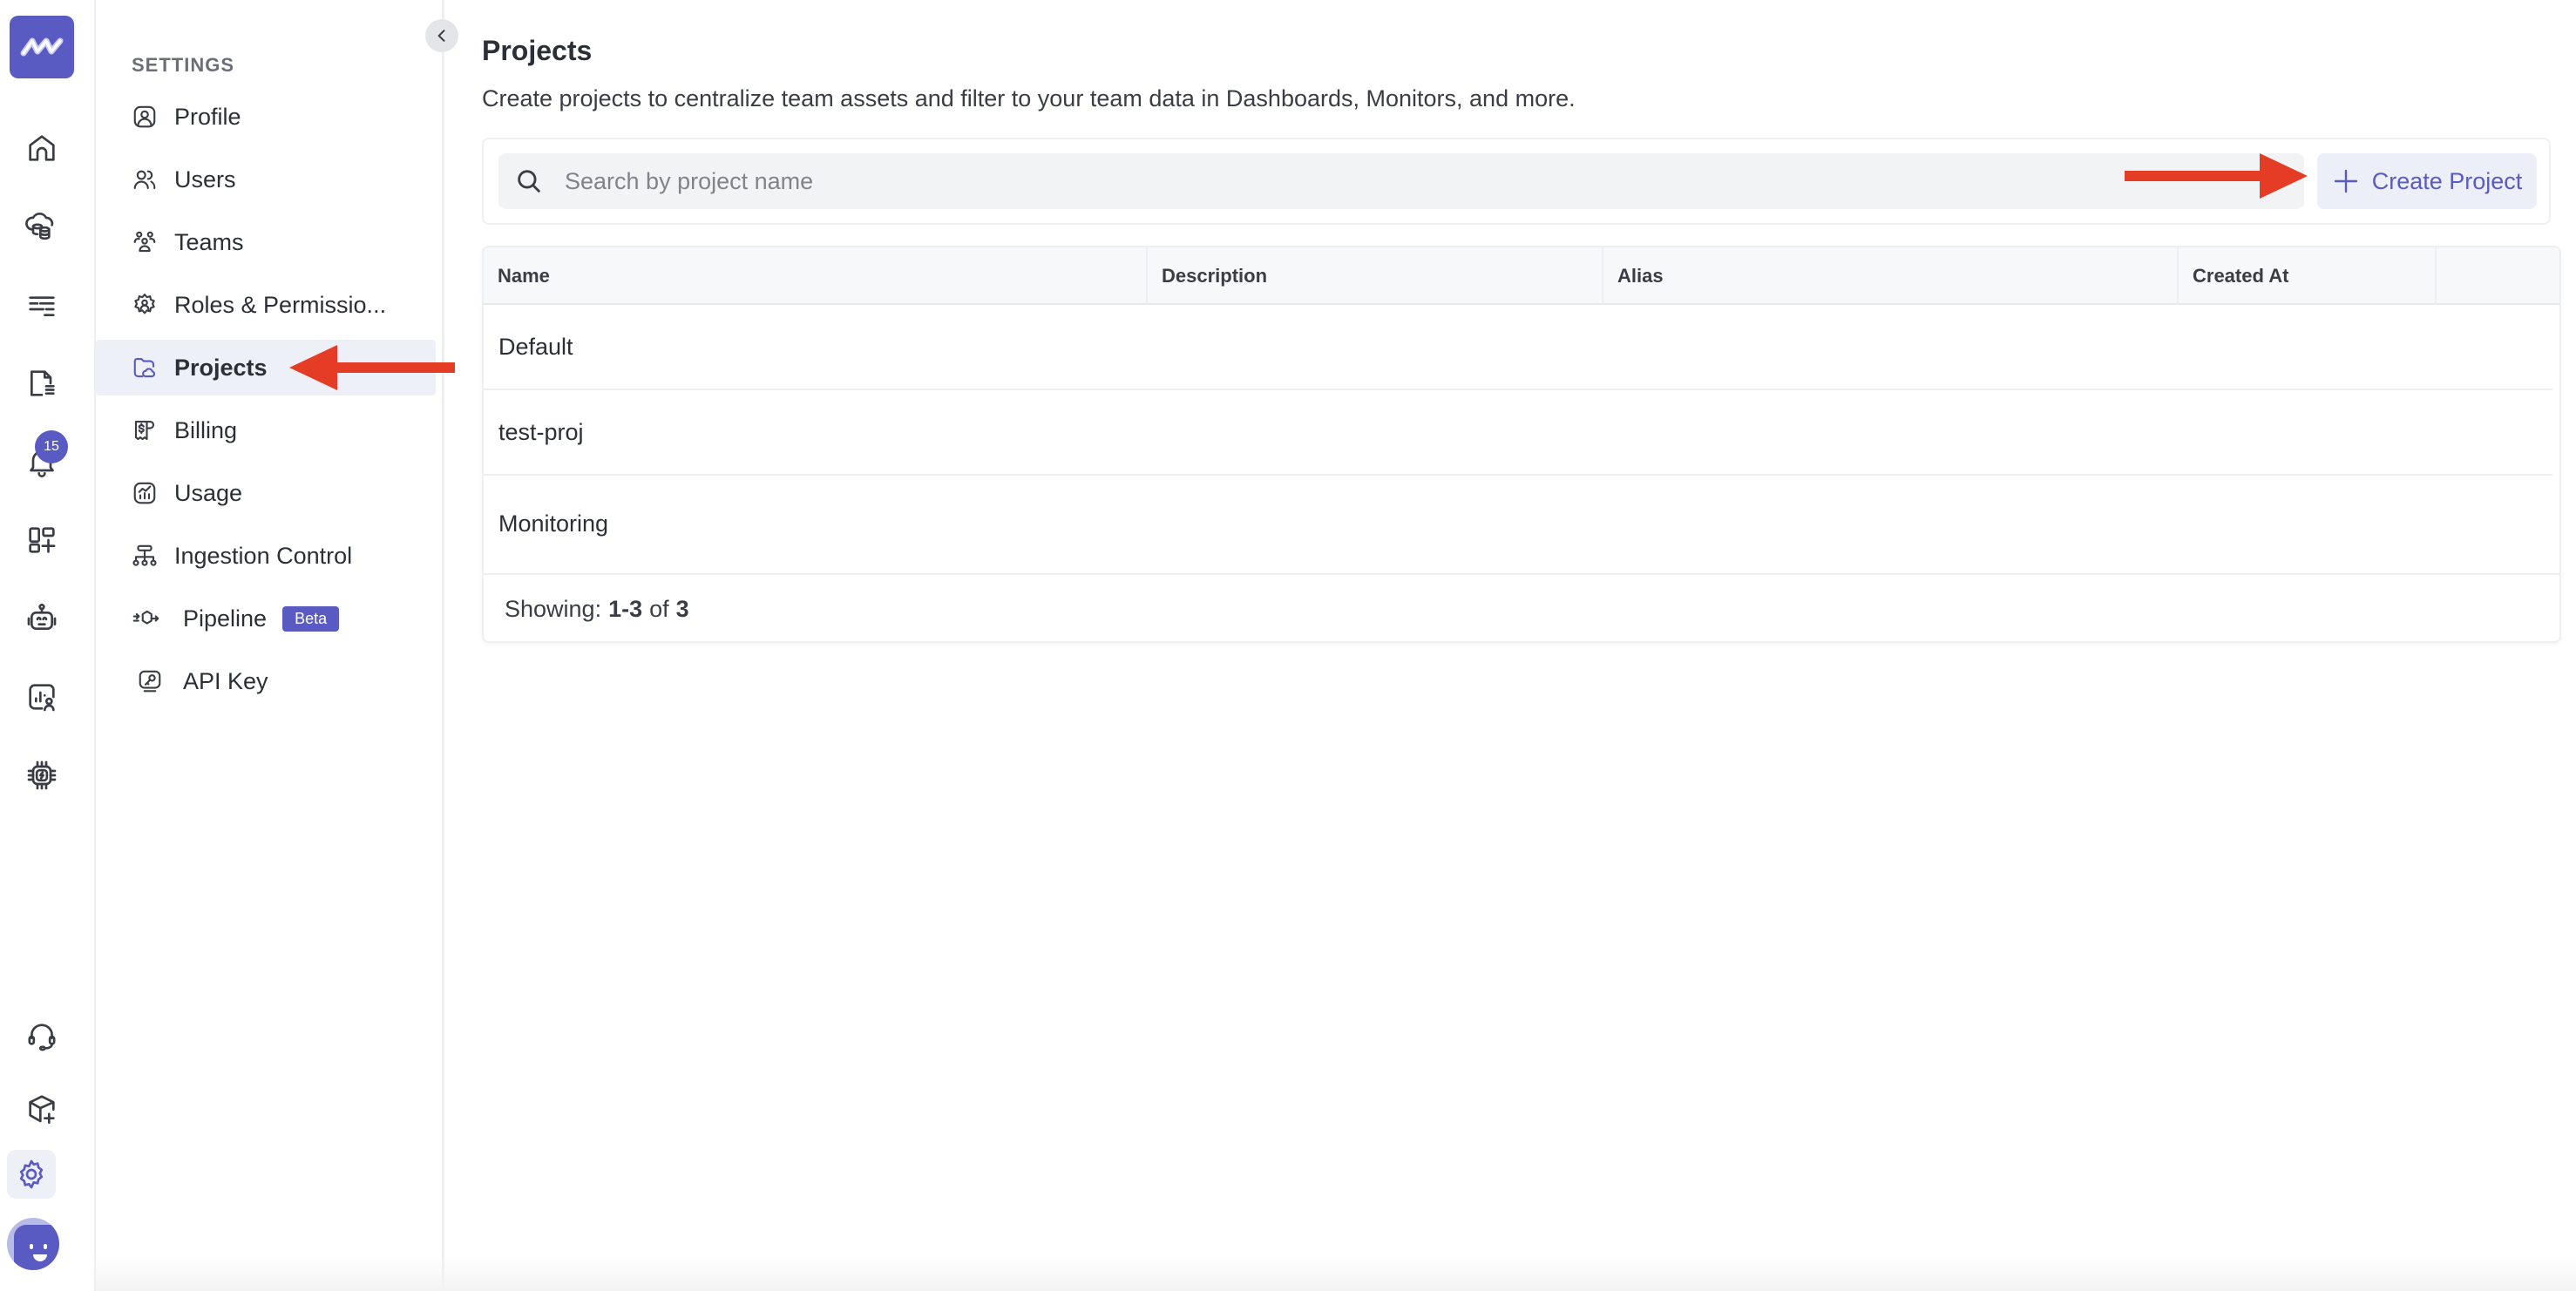  What do you see at coordinates (52, 446) in the screenshot?
I see `alerts-count-badge: 15` at bounding box center [52, 446].